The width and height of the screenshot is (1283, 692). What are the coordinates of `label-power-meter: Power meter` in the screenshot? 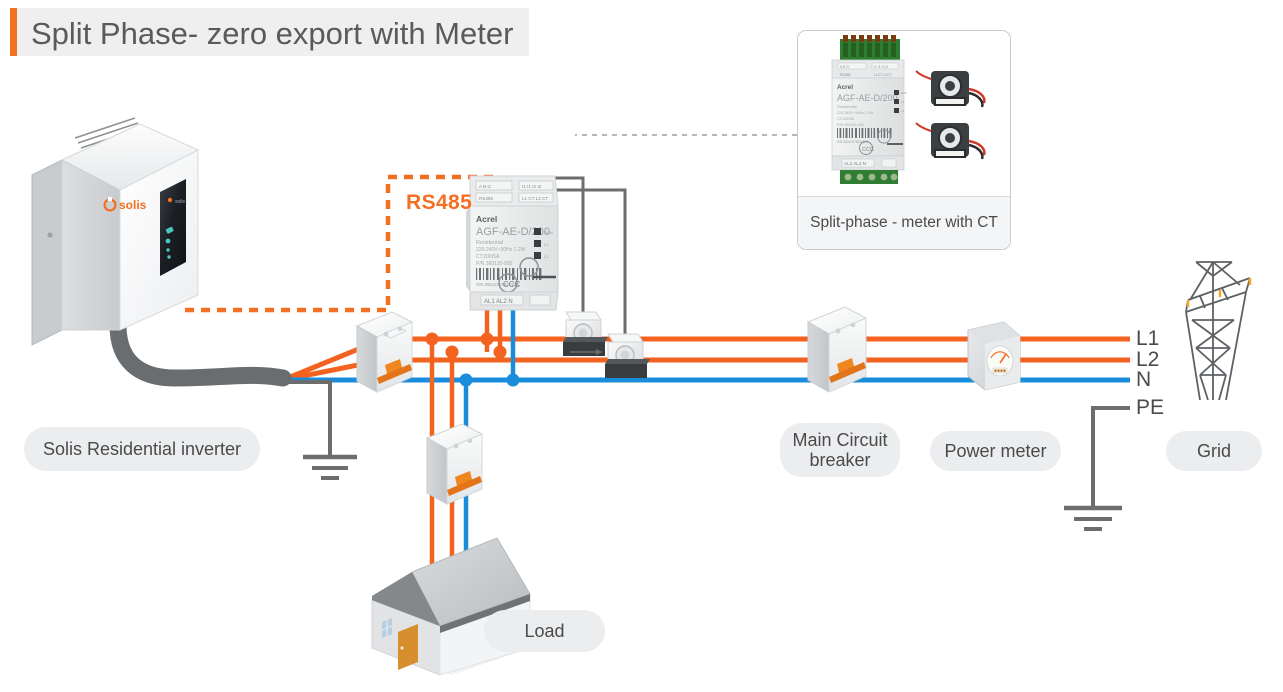 It's located at (995, 451).